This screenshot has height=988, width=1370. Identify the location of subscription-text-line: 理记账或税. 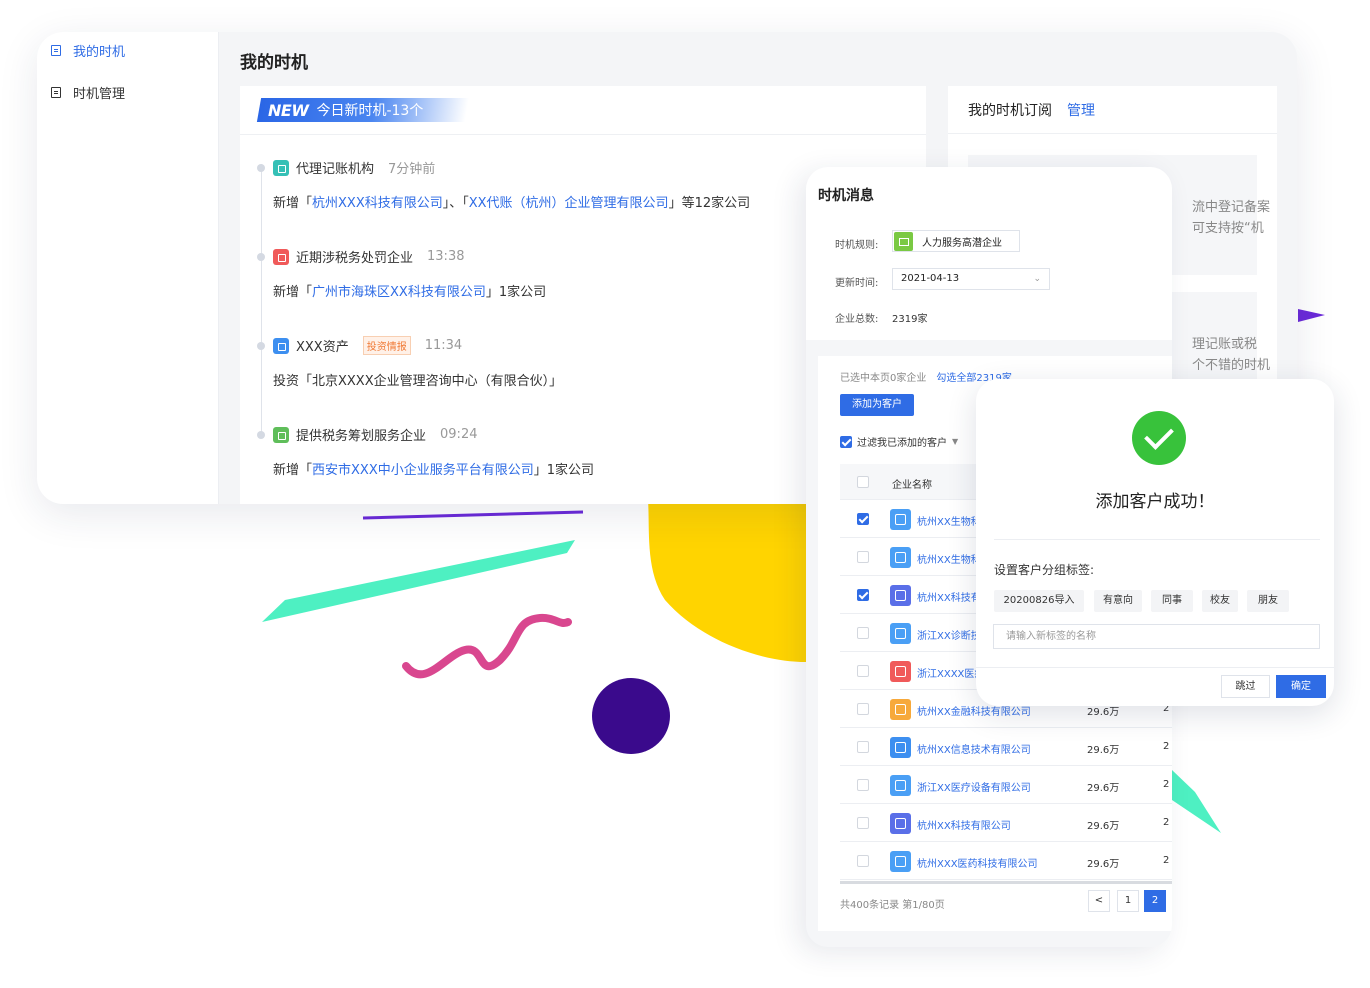
(1225, 344).